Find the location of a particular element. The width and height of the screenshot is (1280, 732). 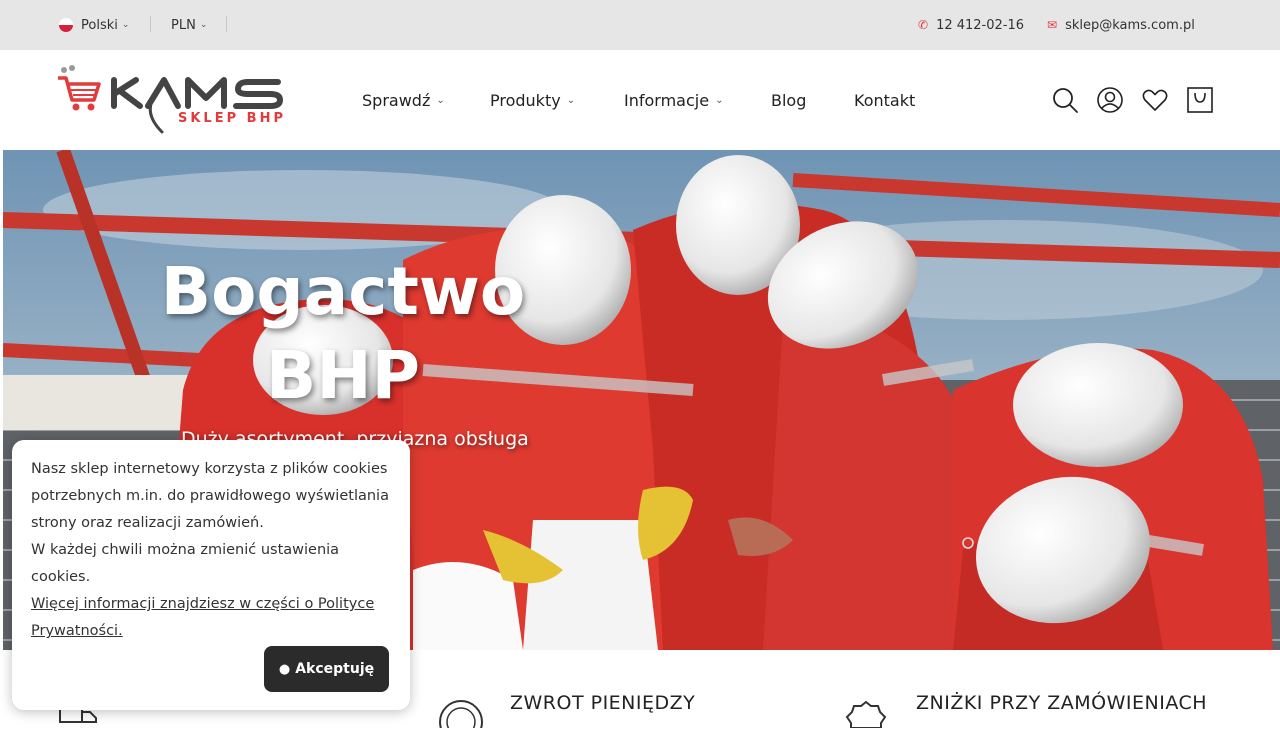

nav-item-sprawdz: Sprawdź ⌄ is located at coordinates (403, 100).